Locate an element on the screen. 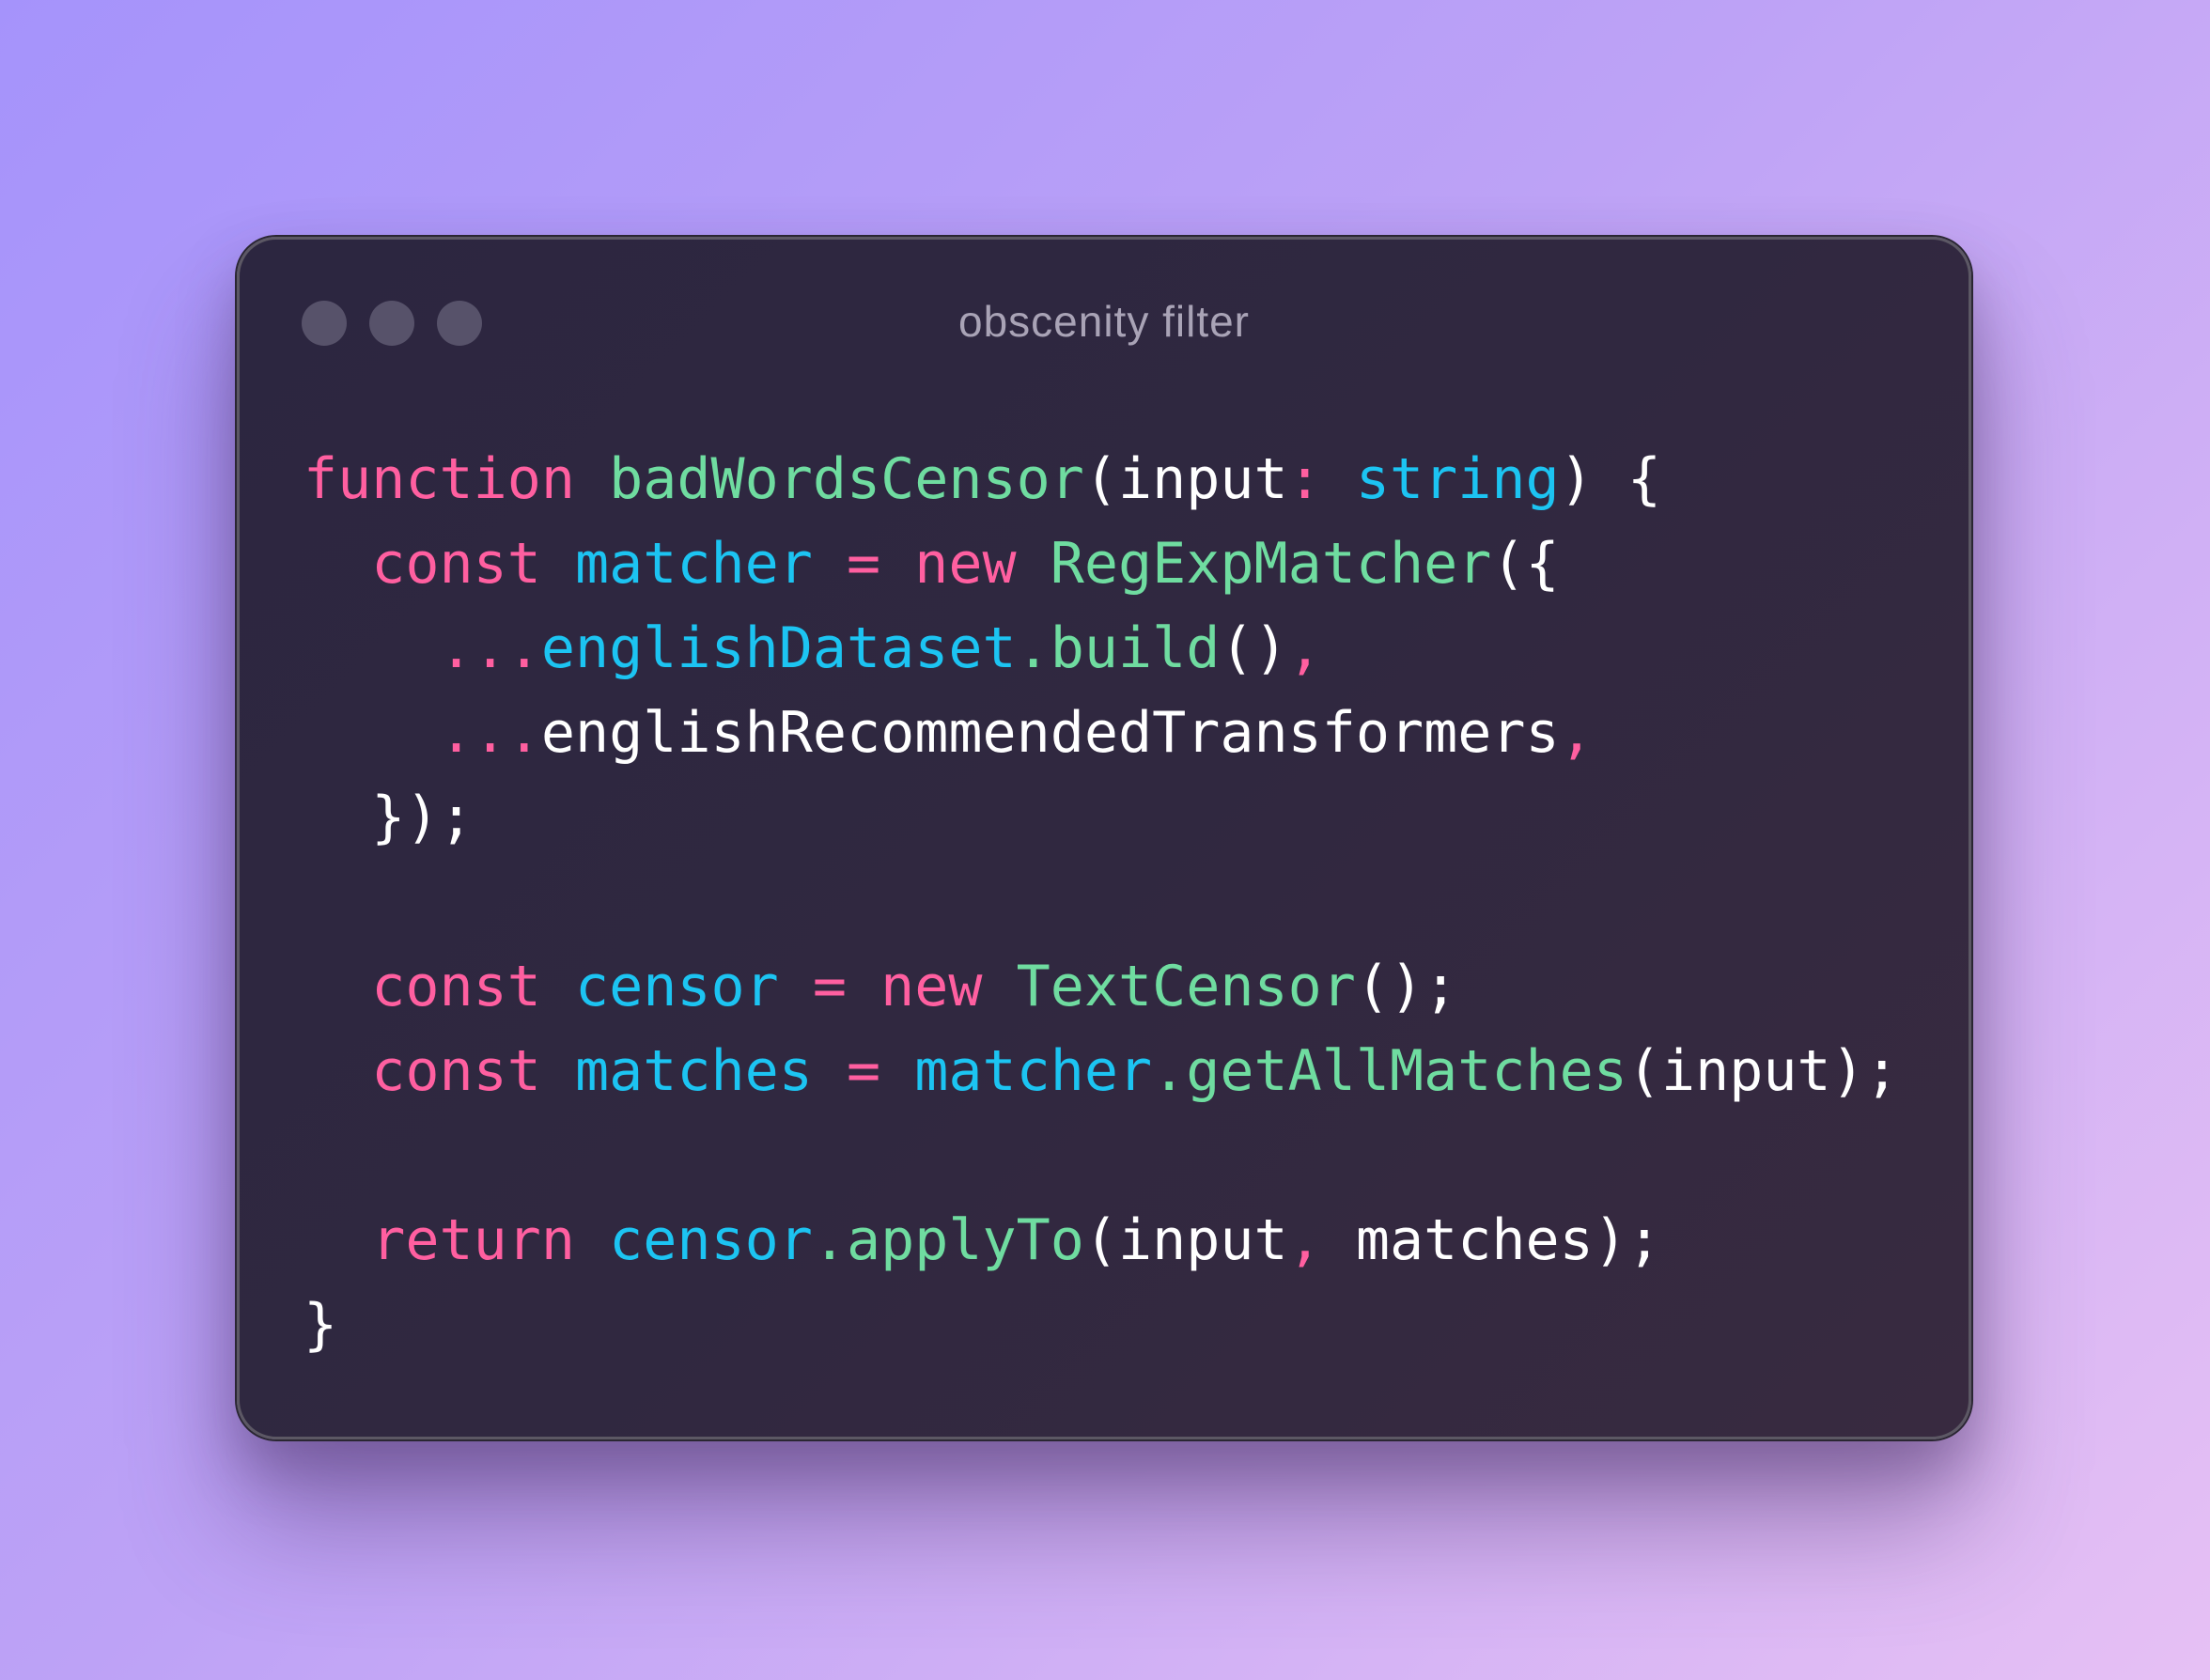  title-bar: obscenity filter is located at coordinates (1104, 310).